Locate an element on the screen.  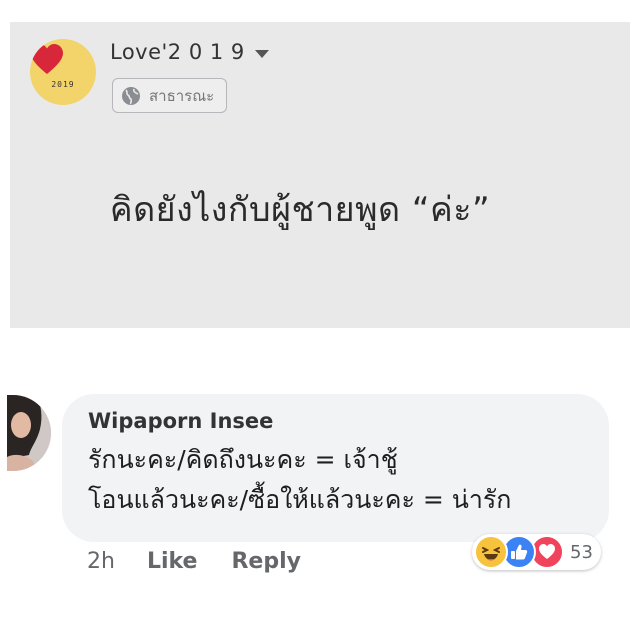
commenter-name: Wipaporn Insee is located at coordinates (336, 421).